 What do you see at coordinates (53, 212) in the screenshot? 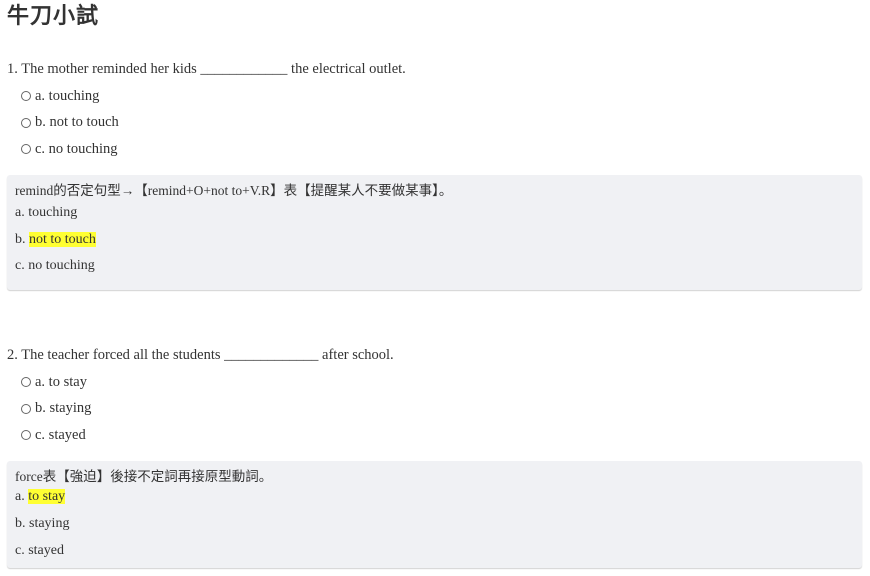
I see `line-answer: touching` at bounding box center [53, 212].